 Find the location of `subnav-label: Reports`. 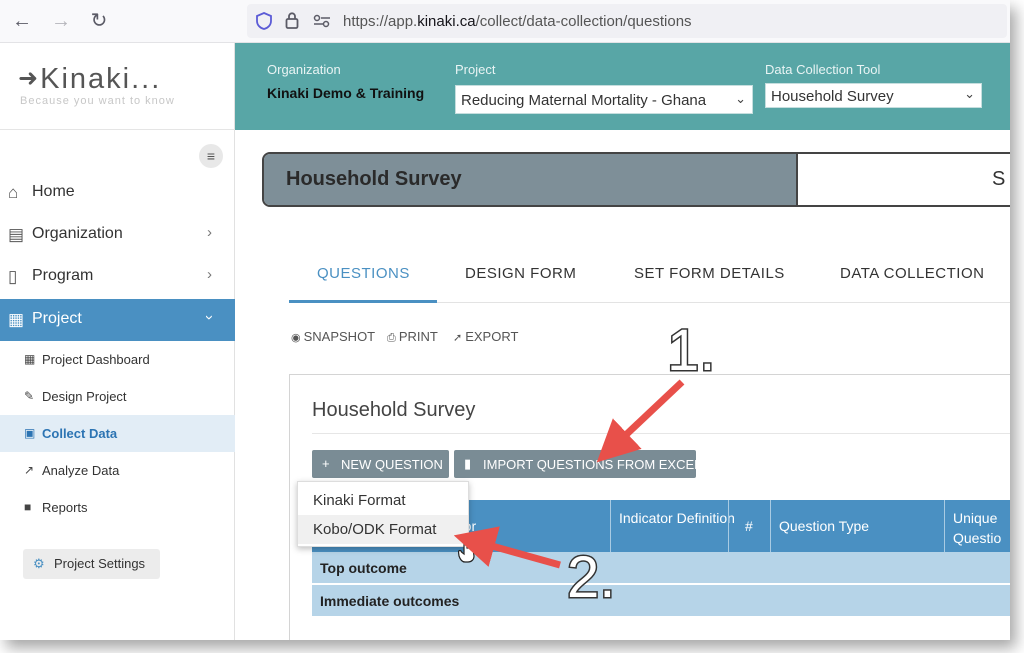

subnav-label: Reports is located at coordinates (65, 507).